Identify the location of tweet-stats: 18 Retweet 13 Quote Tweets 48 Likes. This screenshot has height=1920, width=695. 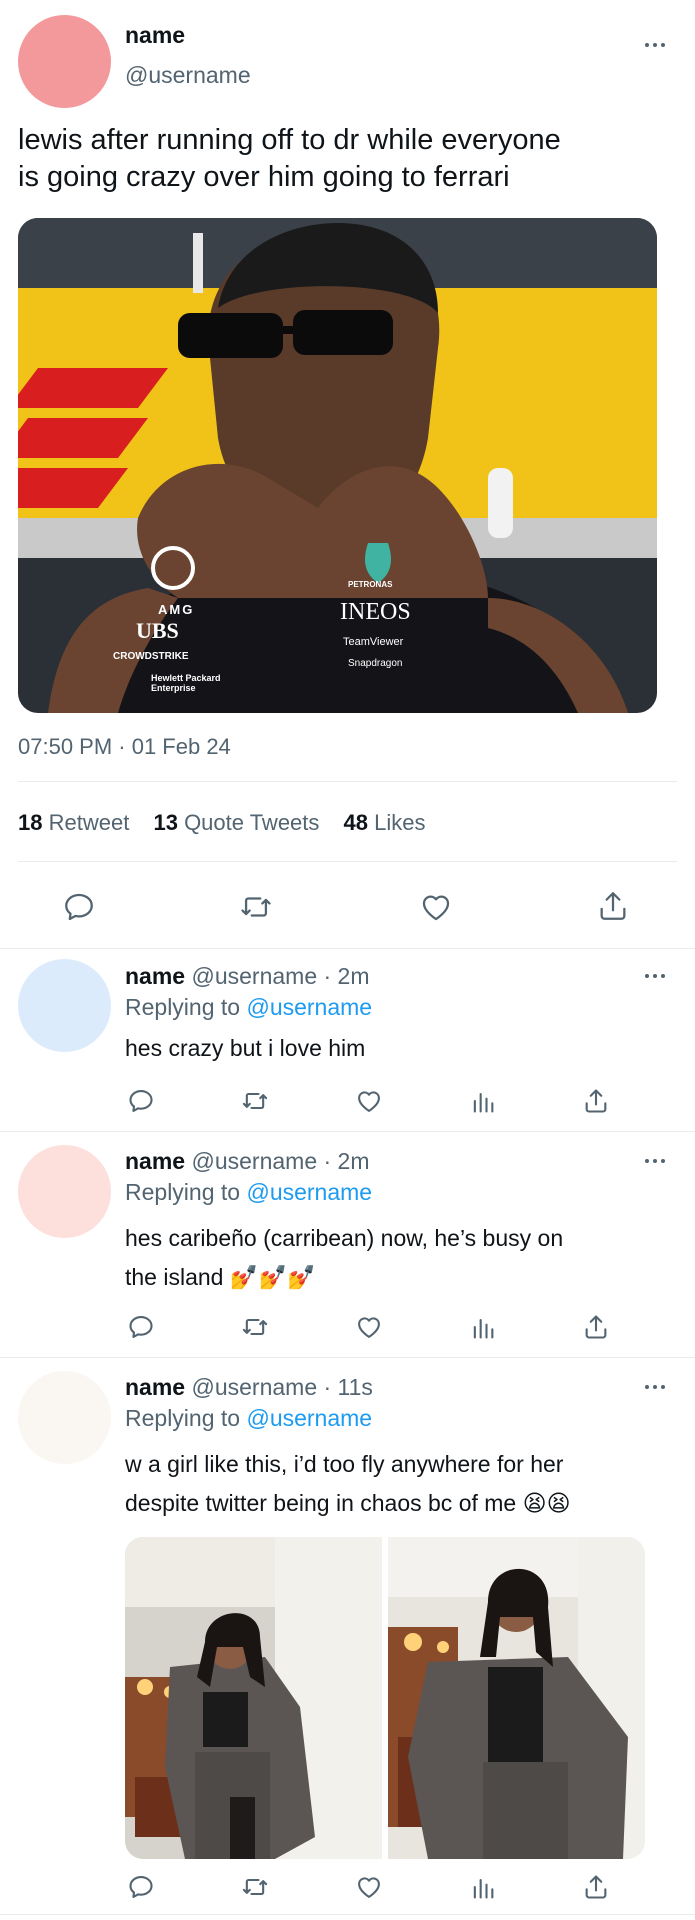
(222, 823).